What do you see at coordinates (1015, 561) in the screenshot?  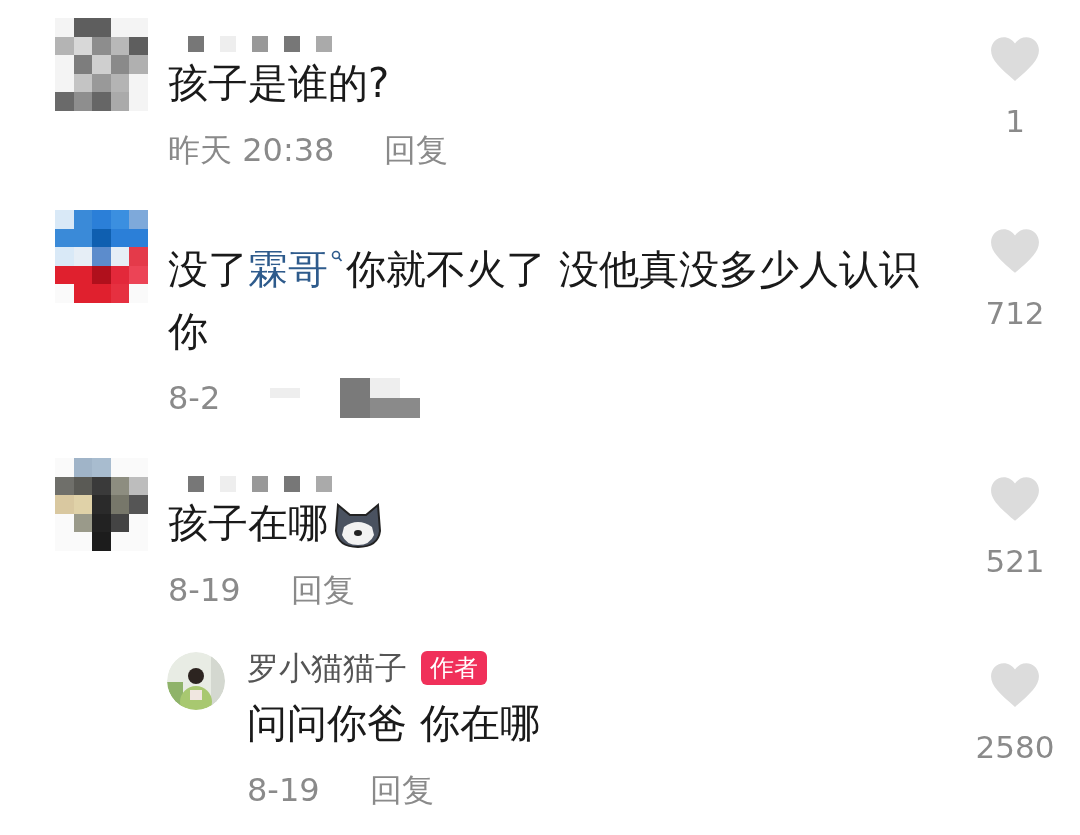 I see `like-count: 521` at bounding box center [1015, 561].